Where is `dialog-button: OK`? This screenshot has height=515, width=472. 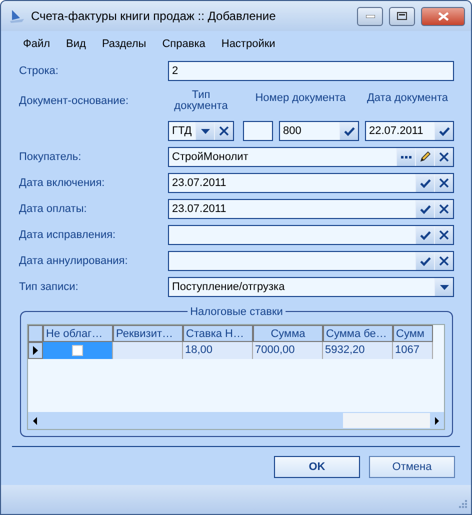
dialog-button: OK is located at coordinates (317, 467).